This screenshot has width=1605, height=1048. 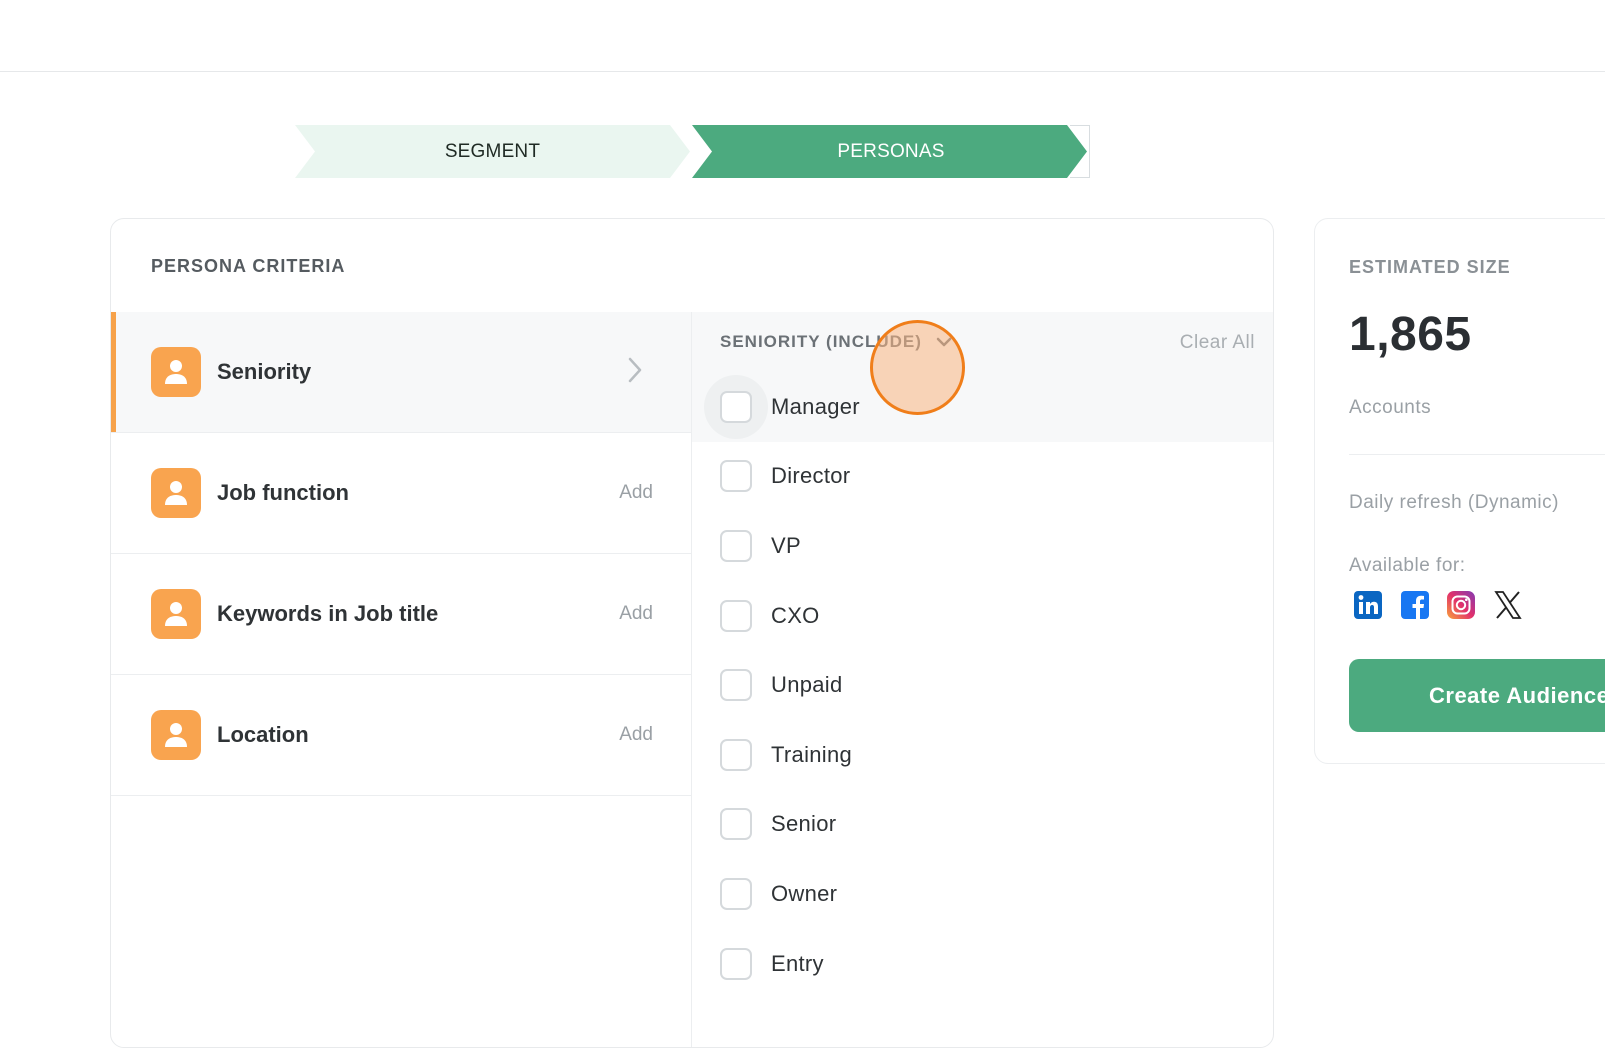 I want to click on option-label: Entry, so click(x=797, y=963).